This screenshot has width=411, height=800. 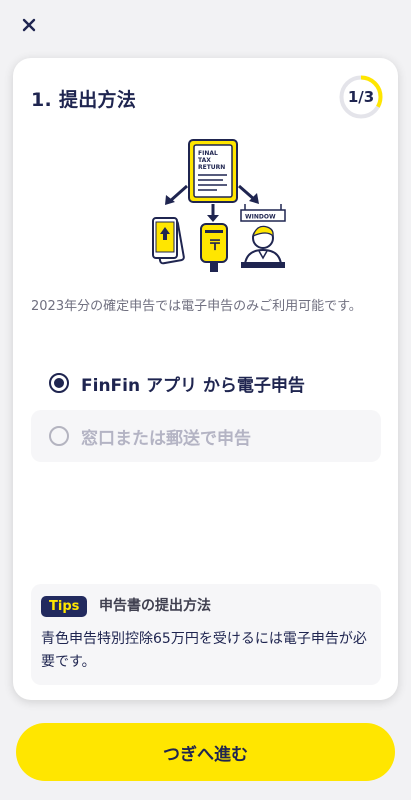 What do you see at coordinates (211, 167) in the screenshot?
I see `doc-line-3: RETURN` at bounding box center [211, 167].